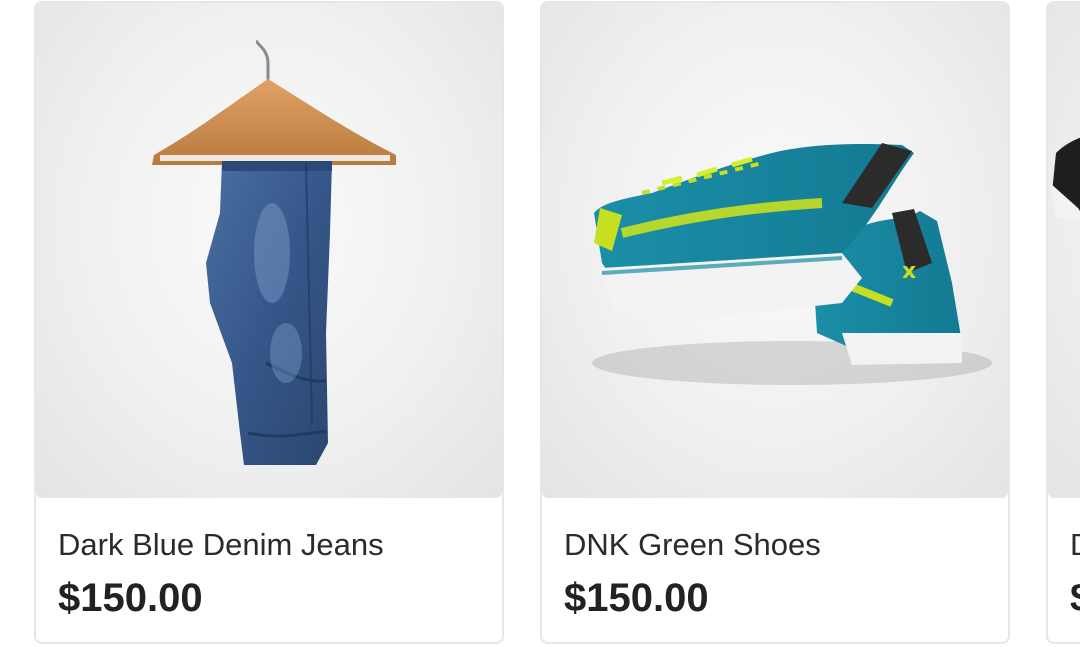 The height and width of the screenshot is (647, 1080). I want to click on jeans-on-hanger-image, so click(274, 252).